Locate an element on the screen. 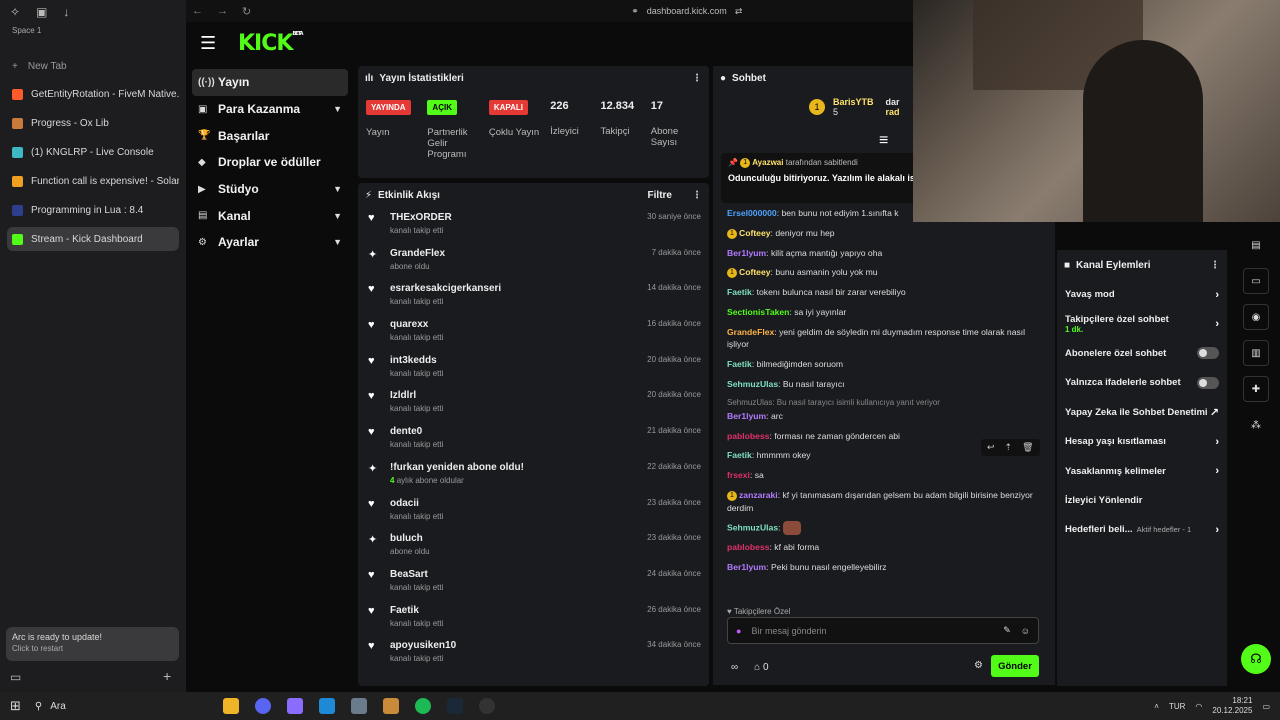 Image resolution: width=1280 pixels, height=720 pixels. delete-icon: 🗑 is located at coordinates (1027, 447).